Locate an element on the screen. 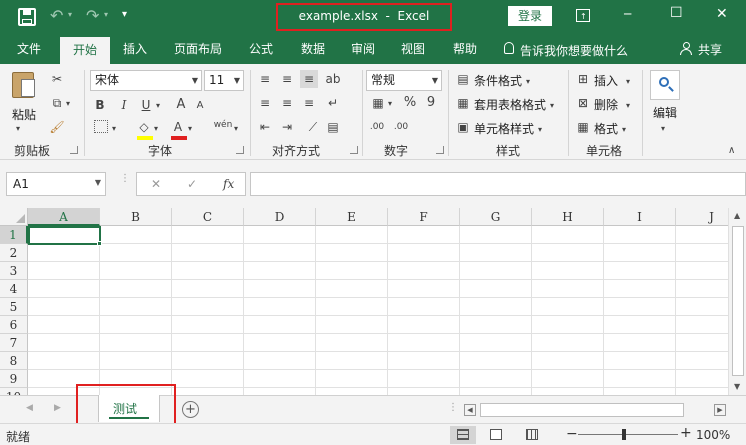 Image resolution: width=746 pixels, height=445 pixels. fill-handle is located at coordinates (99, 243).